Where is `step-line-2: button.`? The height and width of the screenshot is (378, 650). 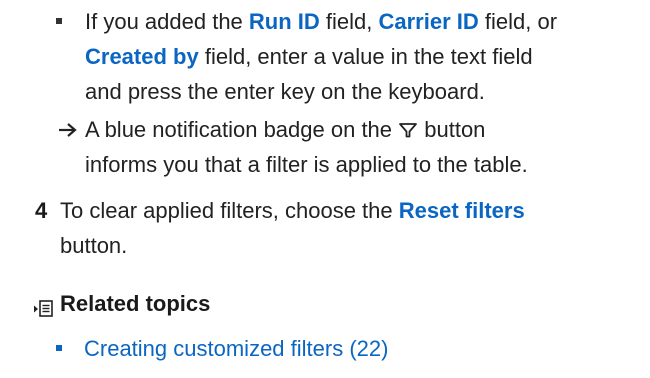 step-line-2: button. is located at coordinates (94, 245).